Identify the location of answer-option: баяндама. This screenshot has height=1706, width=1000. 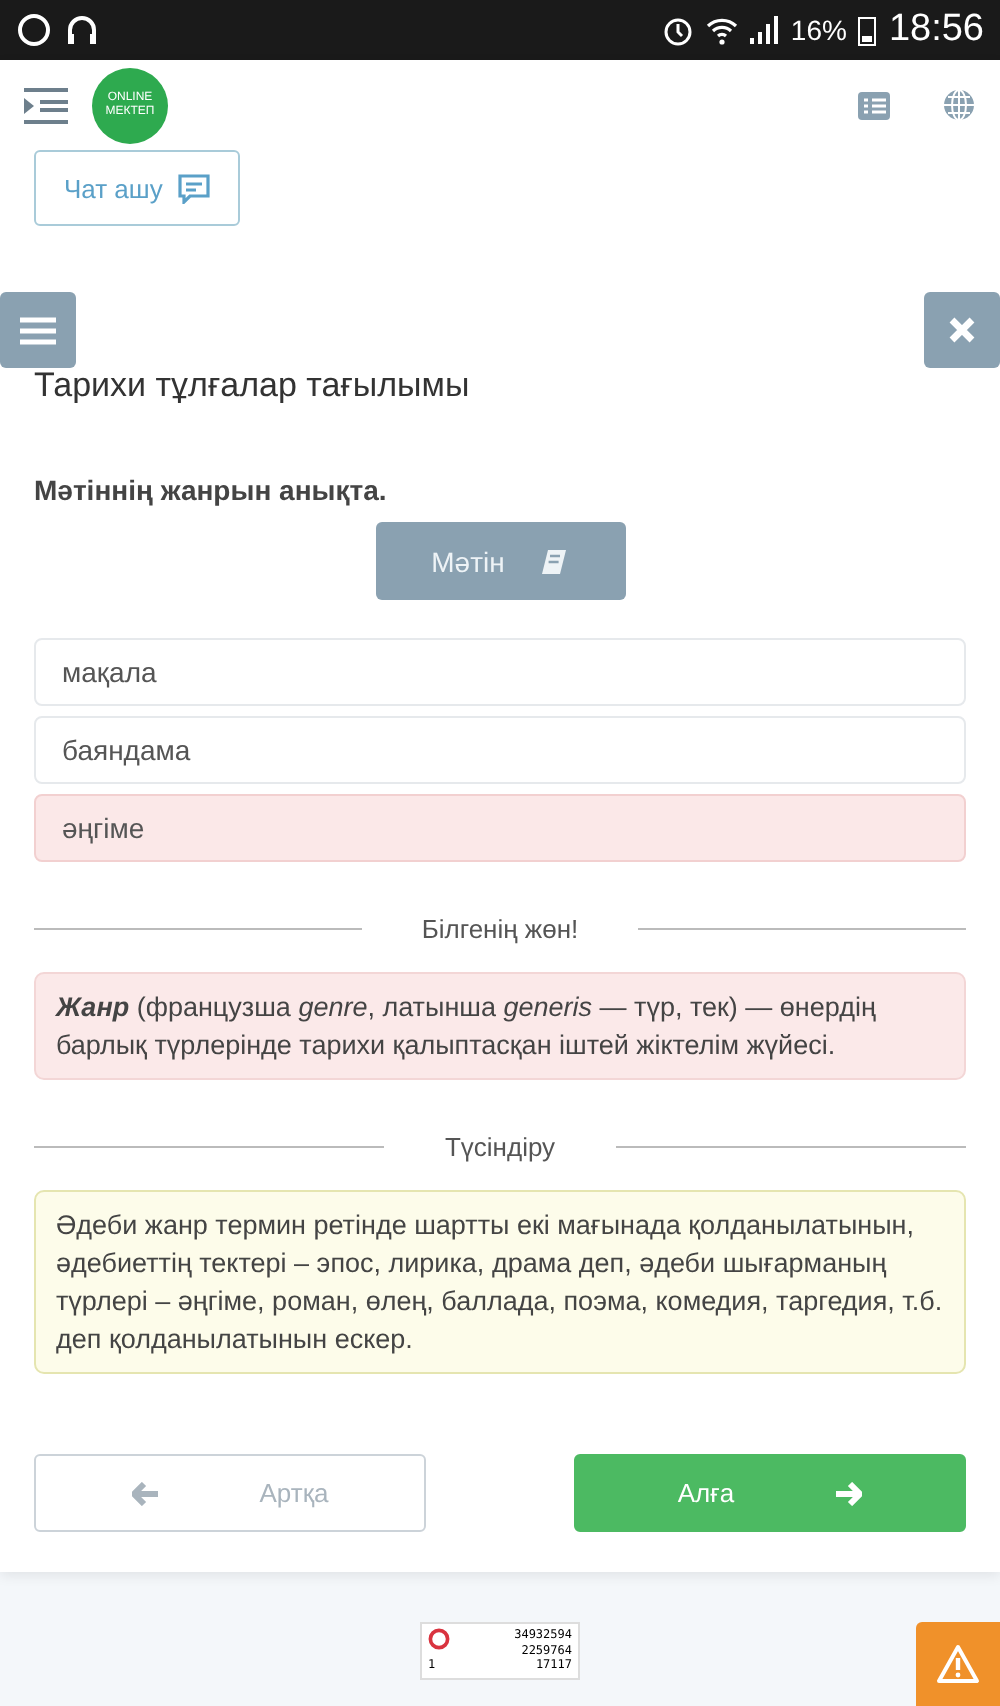
(500, 750).